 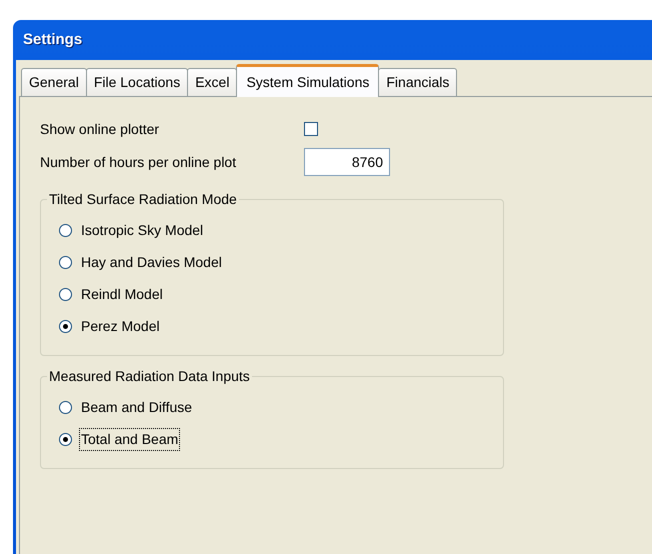 I want to click on radio-label: Hay and Davies Model, so click(x=151, y=262).